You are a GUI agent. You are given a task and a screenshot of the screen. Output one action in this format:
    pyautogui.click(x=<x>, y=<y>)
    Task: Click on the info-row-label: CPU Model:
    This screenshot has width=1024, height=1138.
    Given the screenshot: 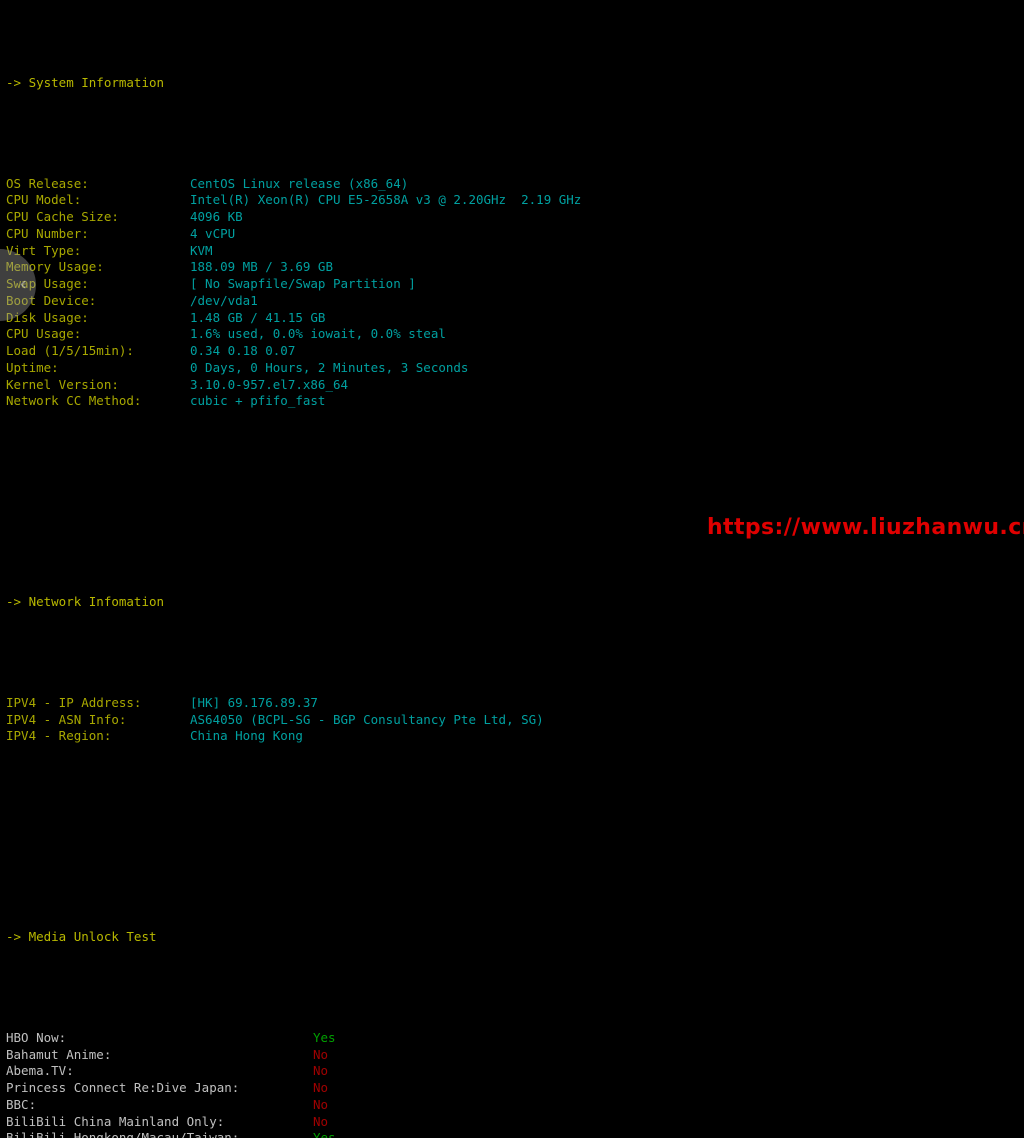 What is the action you would take?
    pyautogui.click(x=44, y=200)
    